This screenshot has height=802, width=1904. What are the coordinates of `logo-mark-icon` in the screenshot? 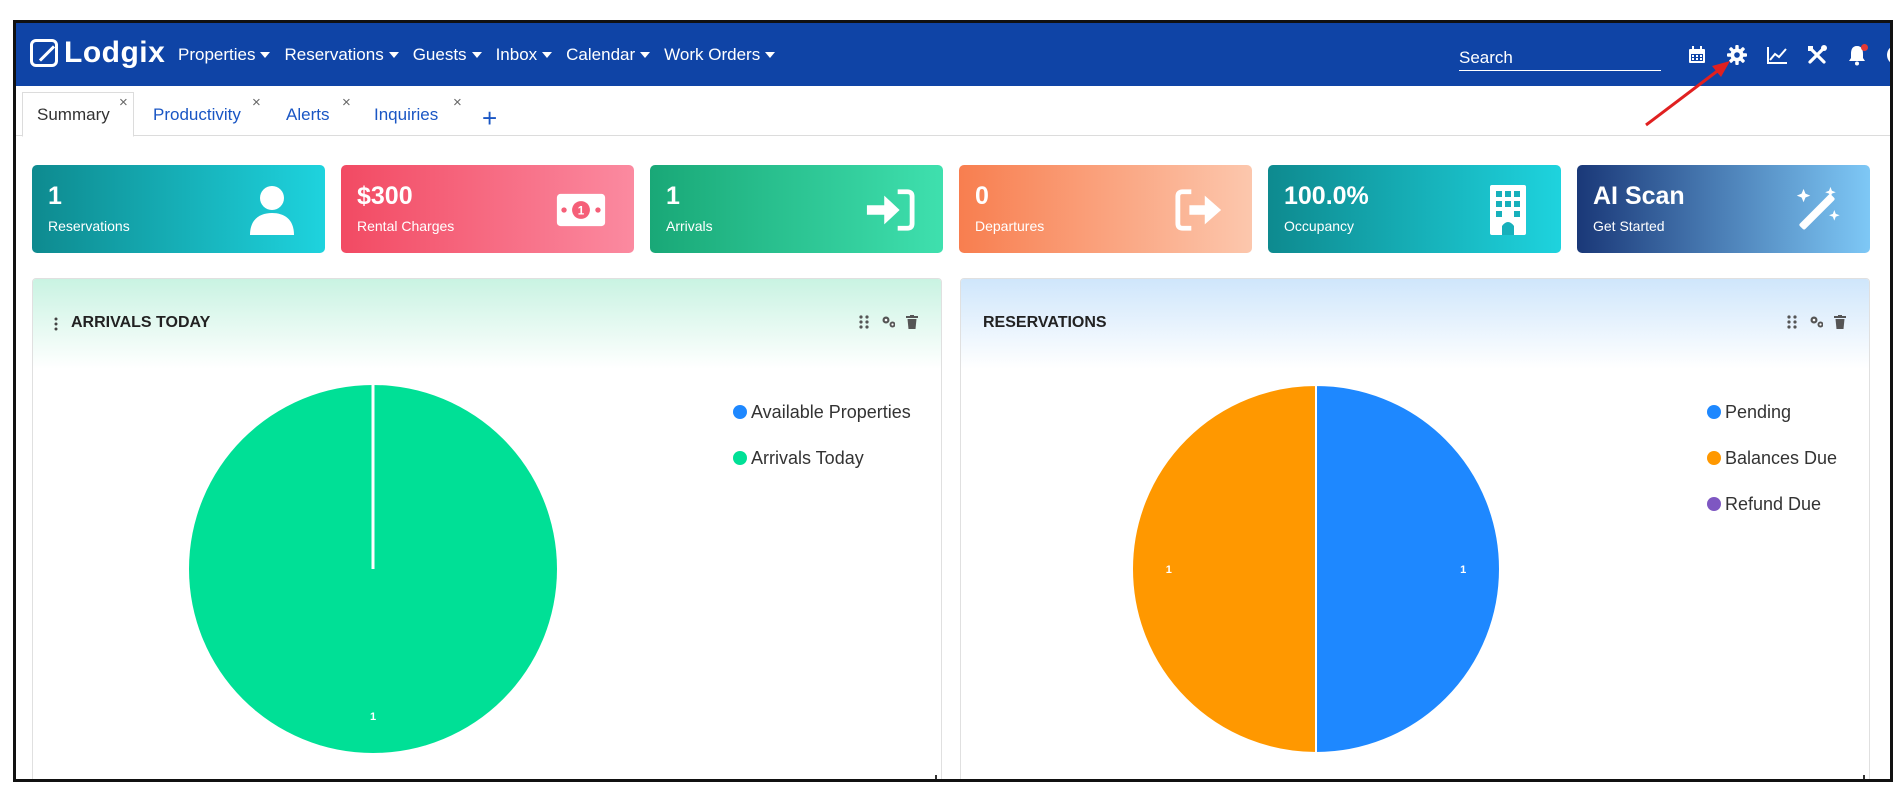 It's located at (44, 53).